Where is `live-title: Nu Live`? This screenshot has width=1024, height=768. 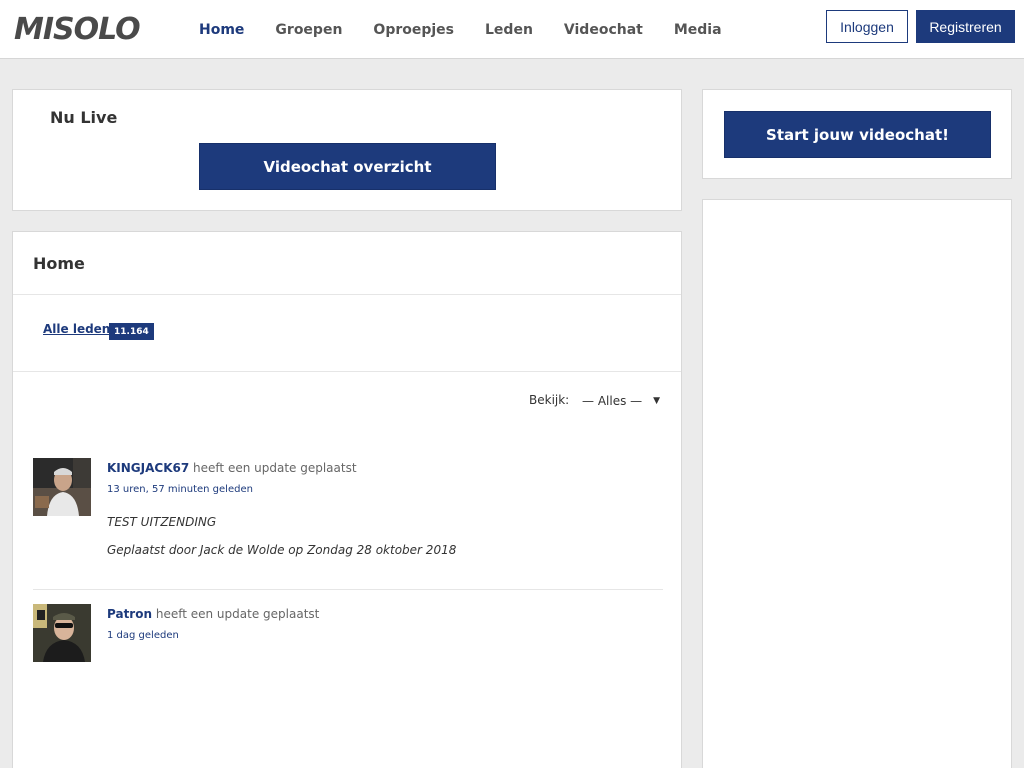
live-title: Nu Live is located at coordinates (84, 117).